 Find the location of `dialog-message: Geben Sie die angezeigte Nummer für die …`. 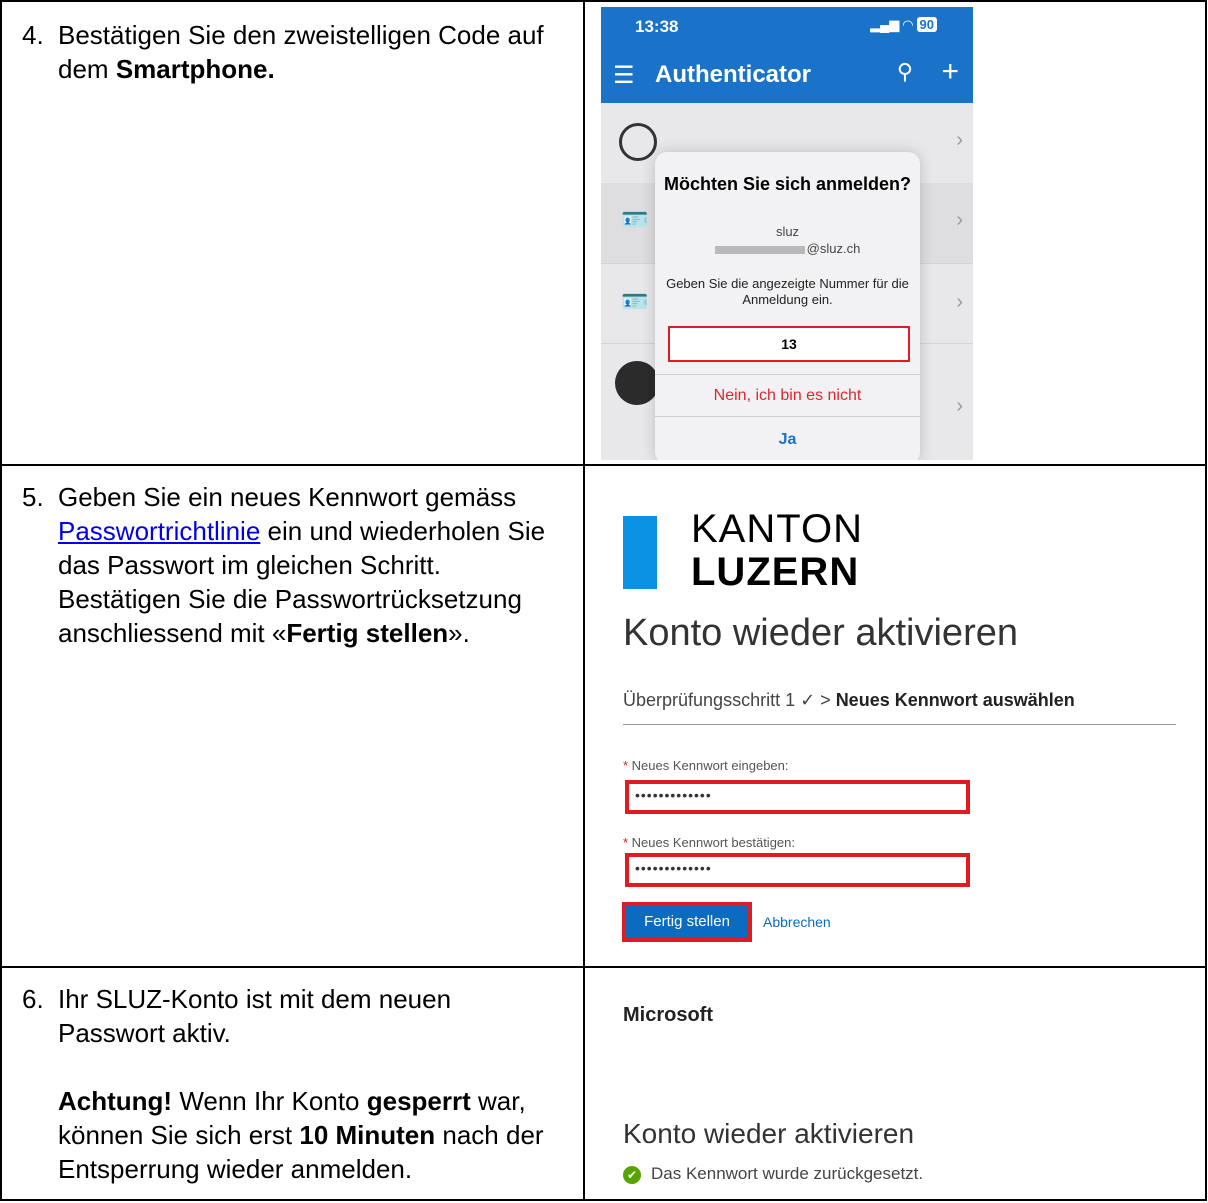

dialog-message: Geben Sie die angezeigte Nummer für die … is located at coordinates (787, 291).